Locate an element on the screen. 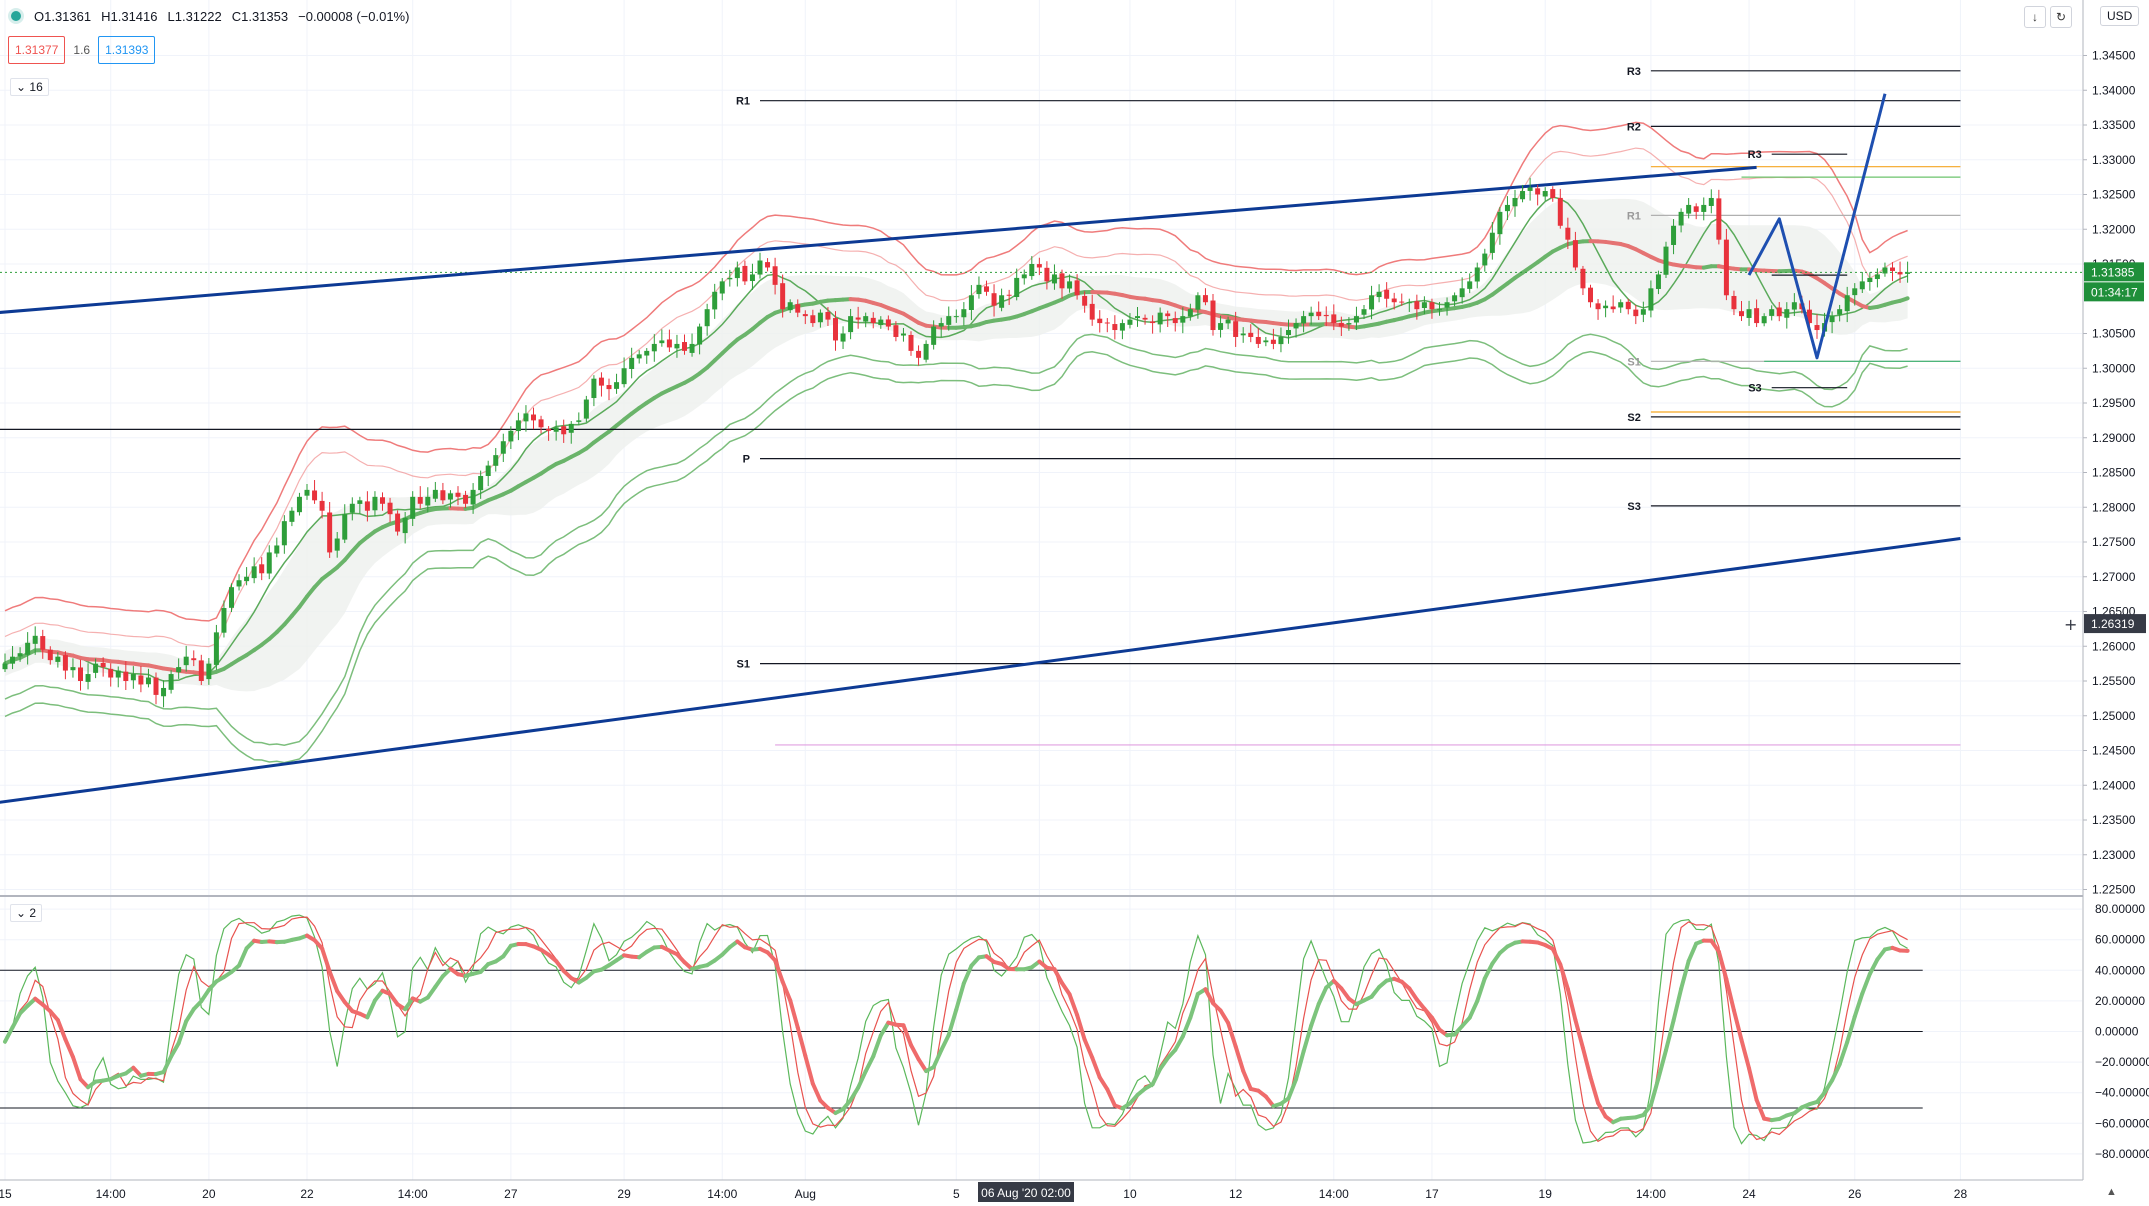 The width and height of the screenshot is (2149, 1206). price-tick-label: 1.32500 is located at coordinates (2114, 195).